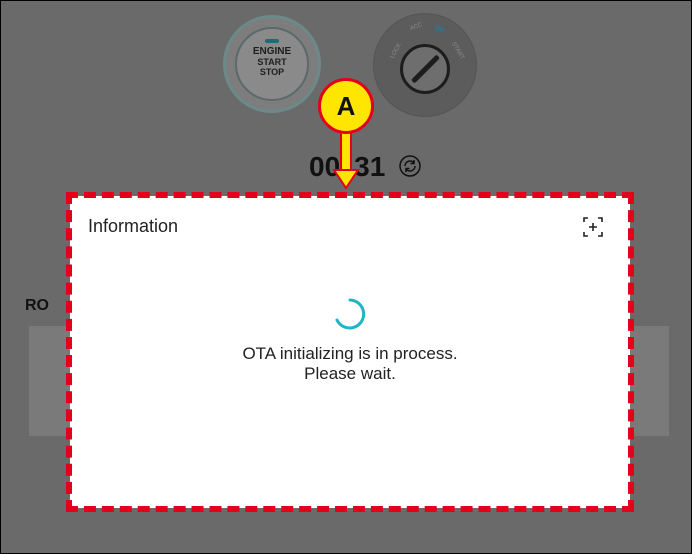 Image resolution: width=692 pixels, height=554 pixels. I want to click on engine-label: ENGINE, so click(272, 51).